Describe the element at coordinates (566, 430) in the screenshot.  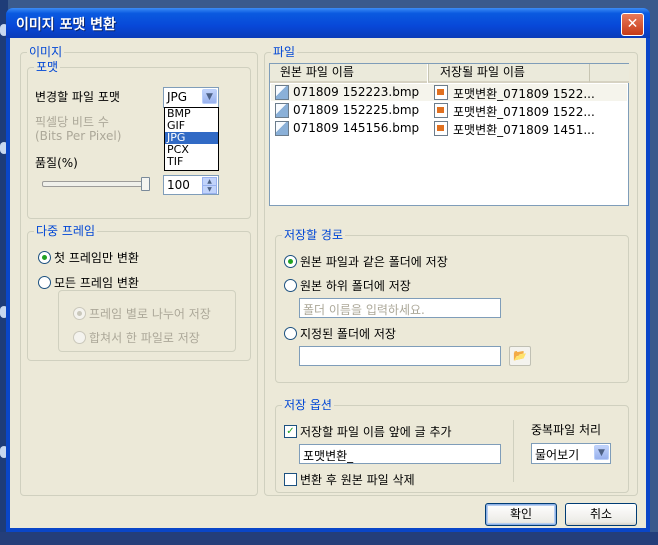
I see `duplicate-handling-label: 중복파일 처리` at that location.